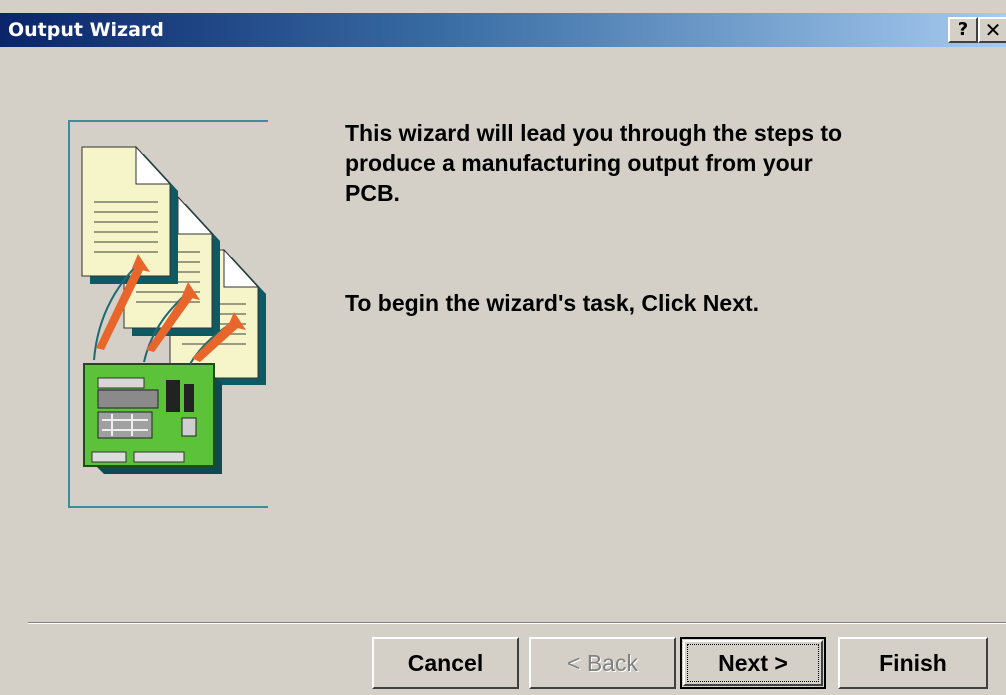 This screenshot has width=1006, height=695. I want to click on begin-instruction: To begin the wizard's task, Click Next., so click(552, 303).